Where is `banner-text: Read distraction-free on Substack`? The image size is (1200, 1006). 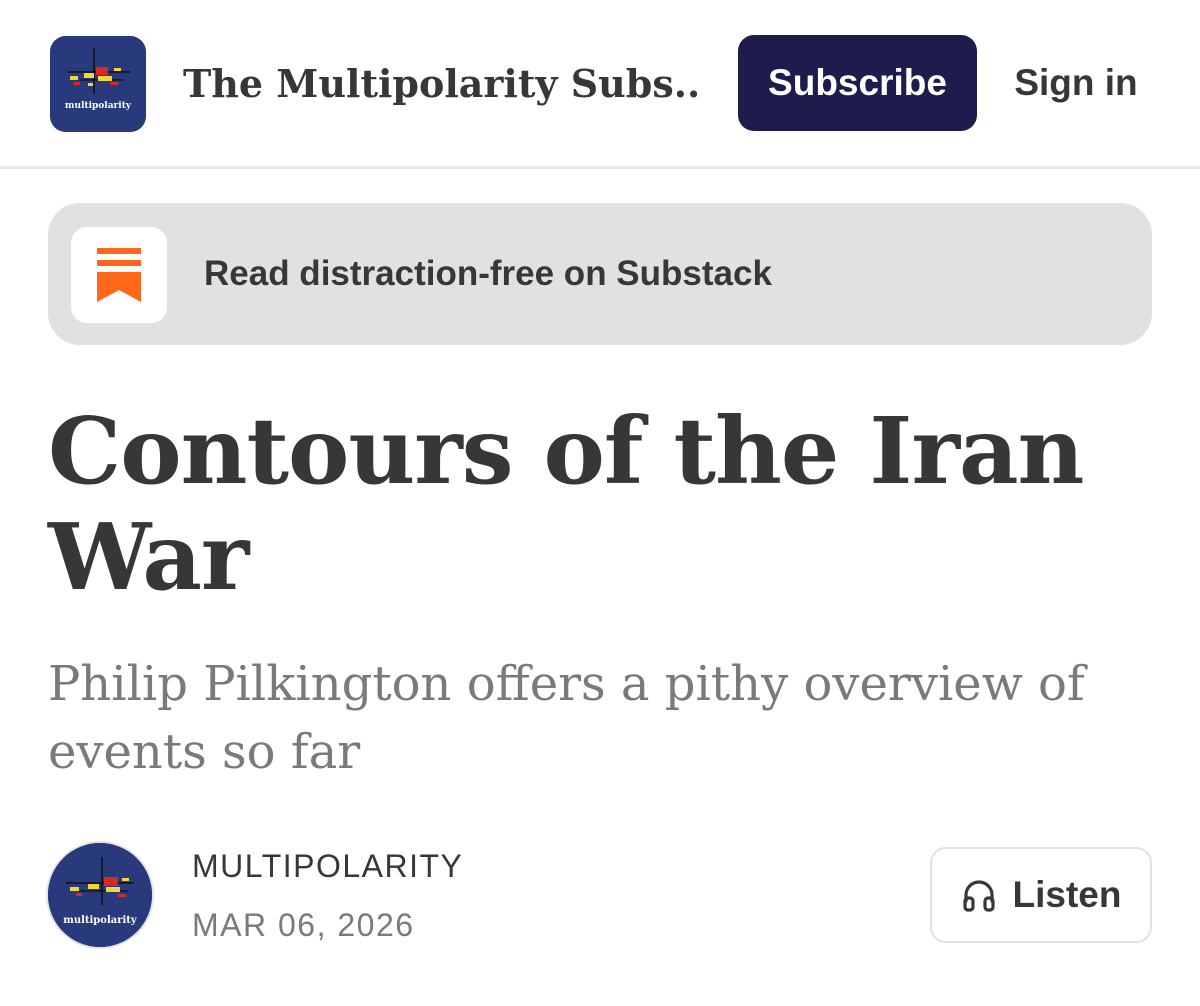
banner-text: Read distraction-free on Substack is located at coordinates (488, 273).